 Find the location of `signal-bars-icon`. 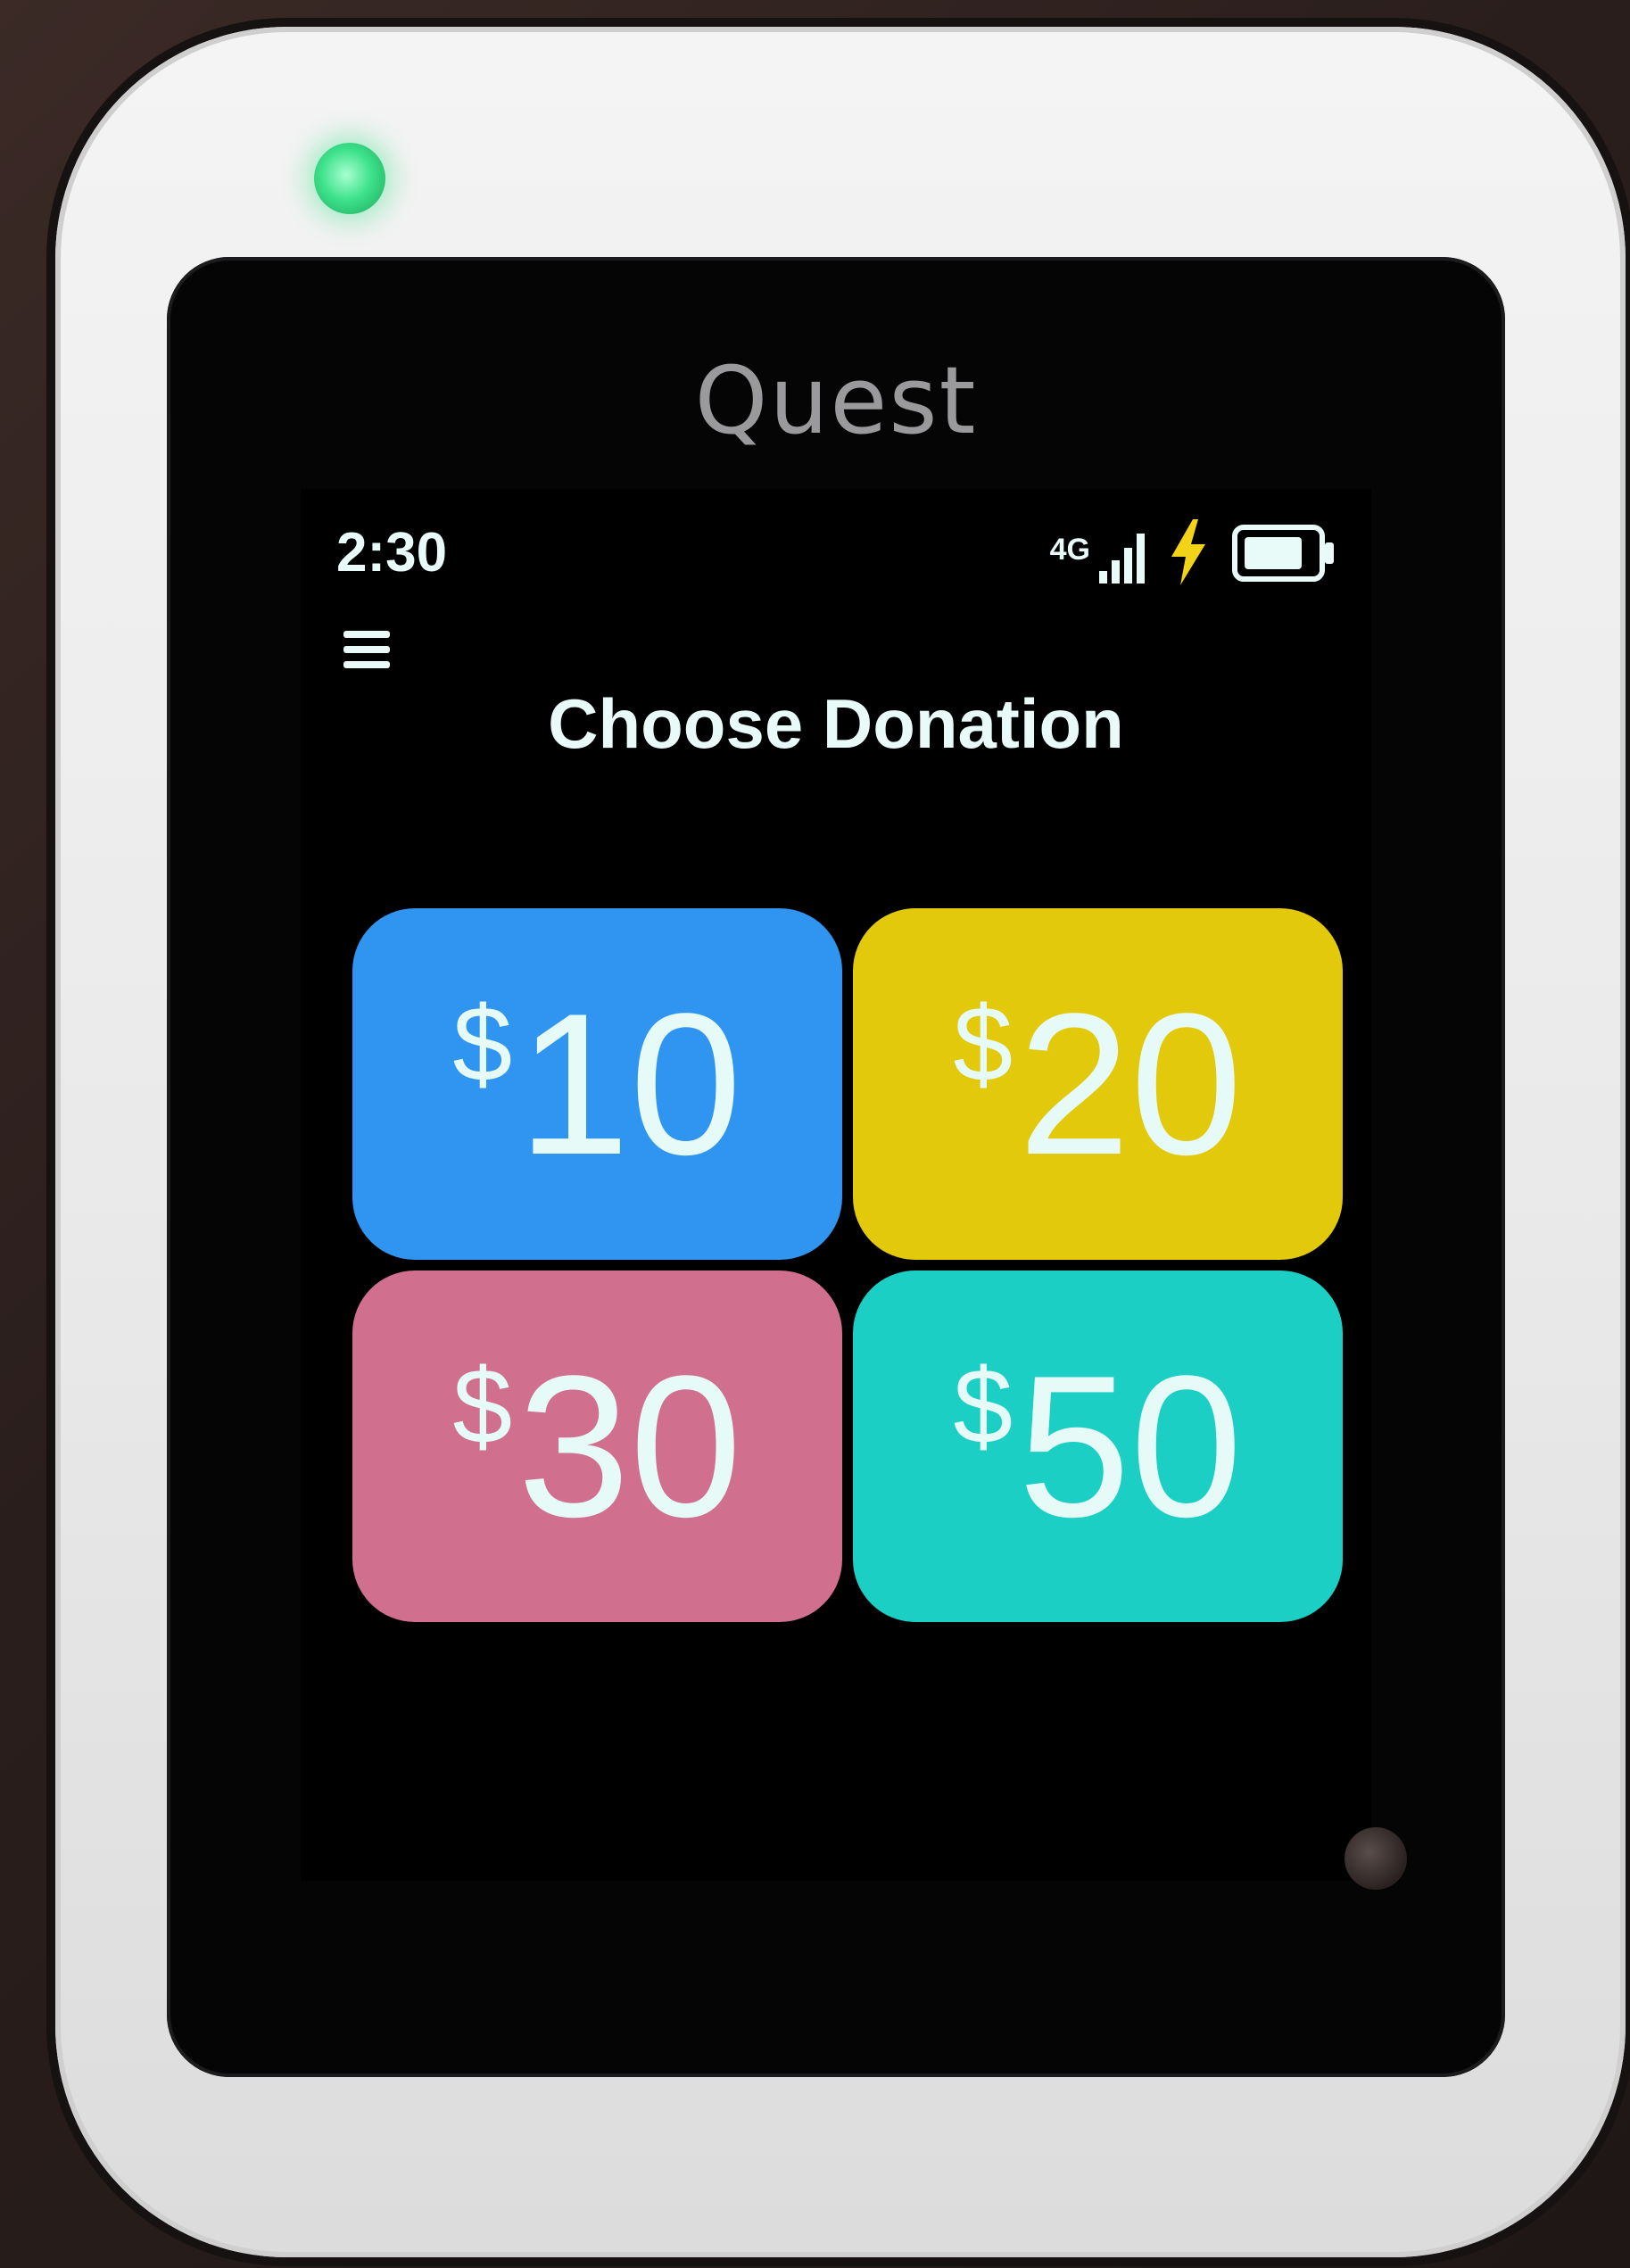

signal-bars-icon is located at coordinates (1122, 557).